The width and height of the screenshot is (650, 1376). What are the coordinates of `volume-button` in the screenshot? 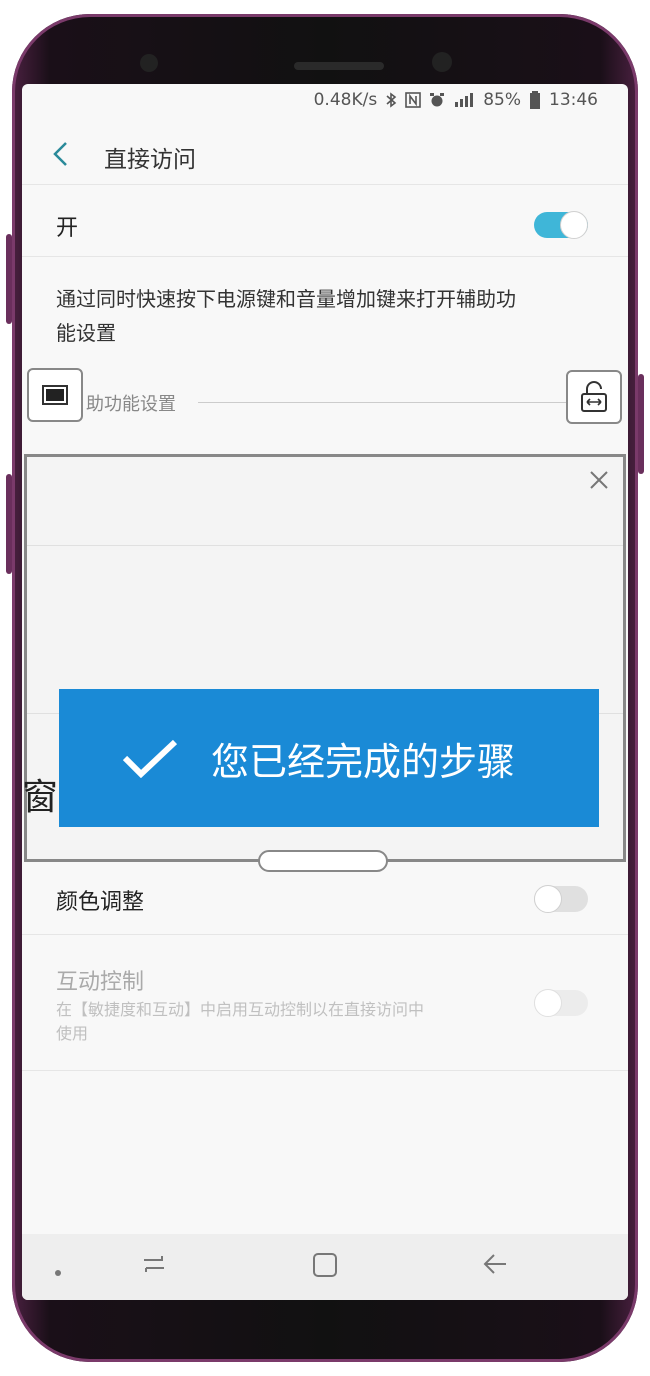 It's located at (9, 279).